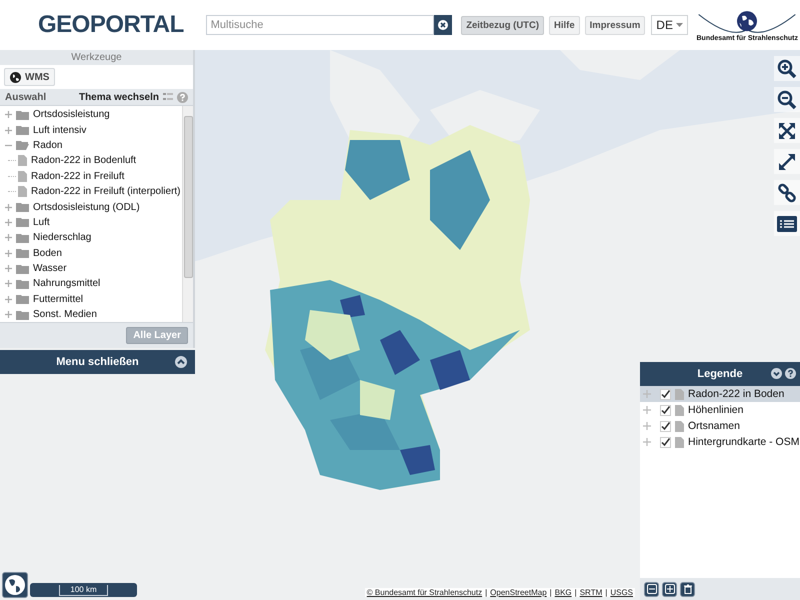 The image size is (800, 600). What do you see at coordinates (563, 592) in the screenshot?
I see `attribution-link: BKG` at bounding box center [563, 592].